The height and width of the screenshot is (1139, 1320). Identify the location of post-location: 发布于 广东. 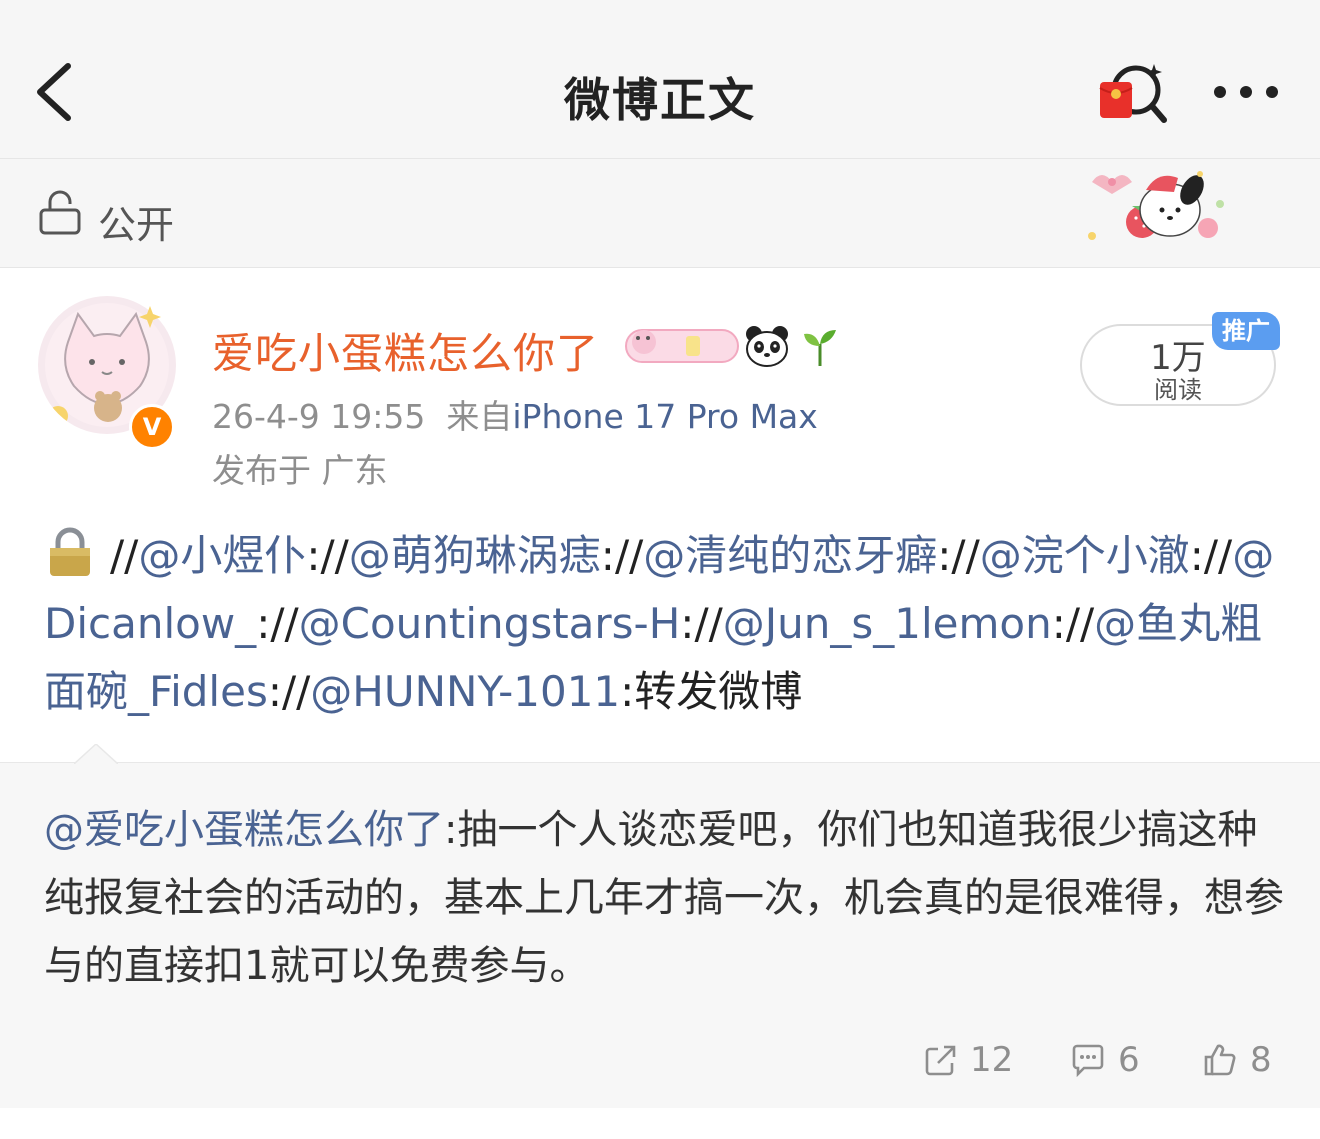
(300, 470).